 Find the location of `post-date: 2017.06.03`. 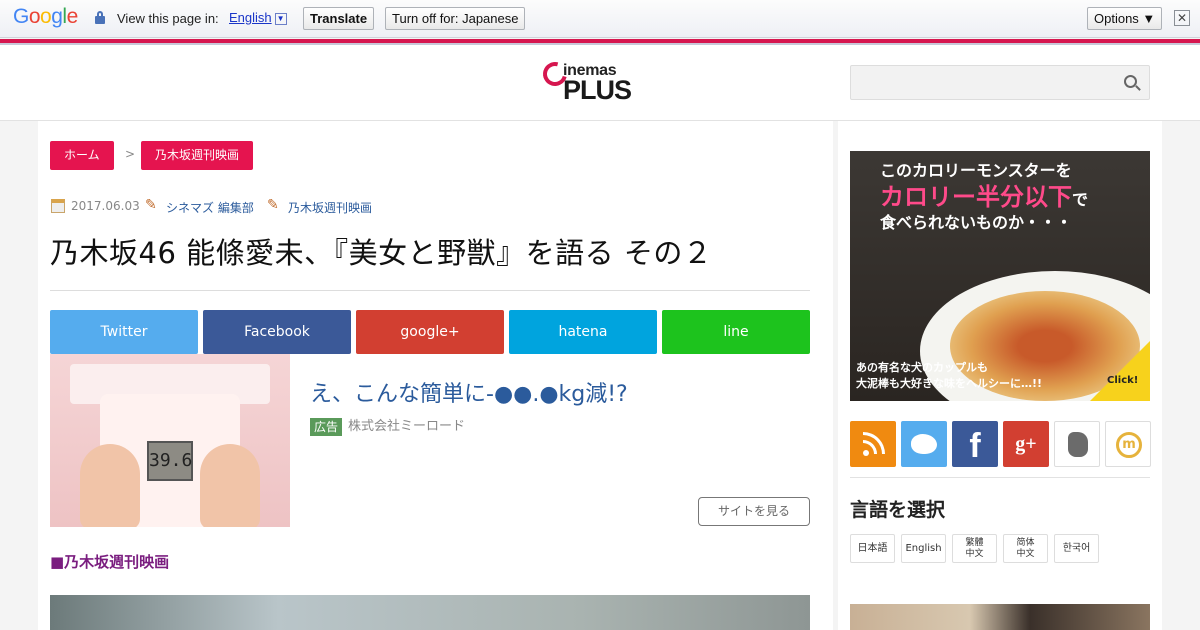

post-date: 2017.06.03 is located at coordinates (105, 206).